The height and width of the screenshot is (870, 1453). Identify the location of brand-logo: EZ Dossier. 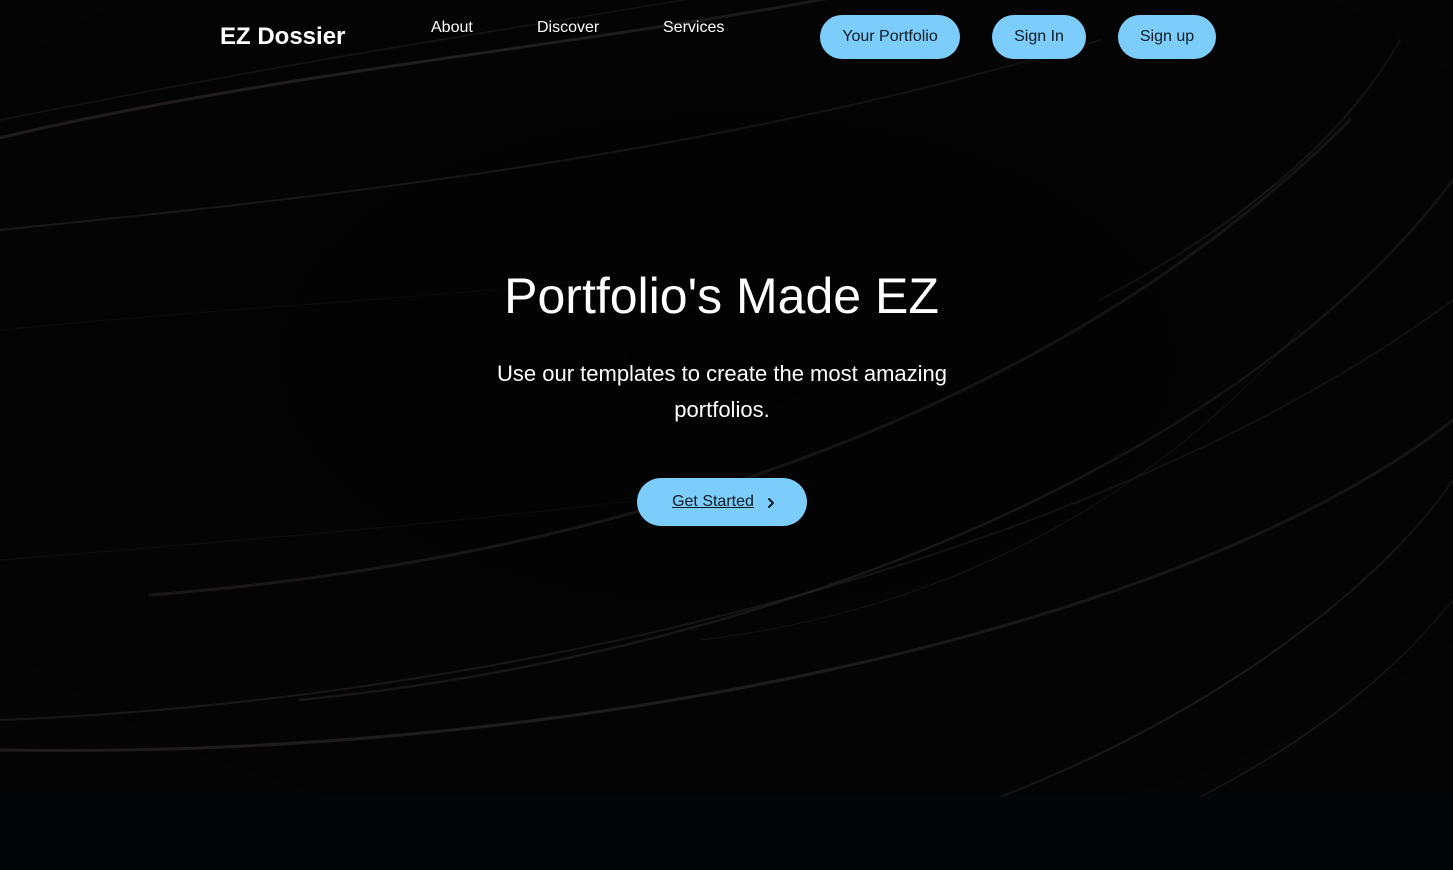
(282, 37).